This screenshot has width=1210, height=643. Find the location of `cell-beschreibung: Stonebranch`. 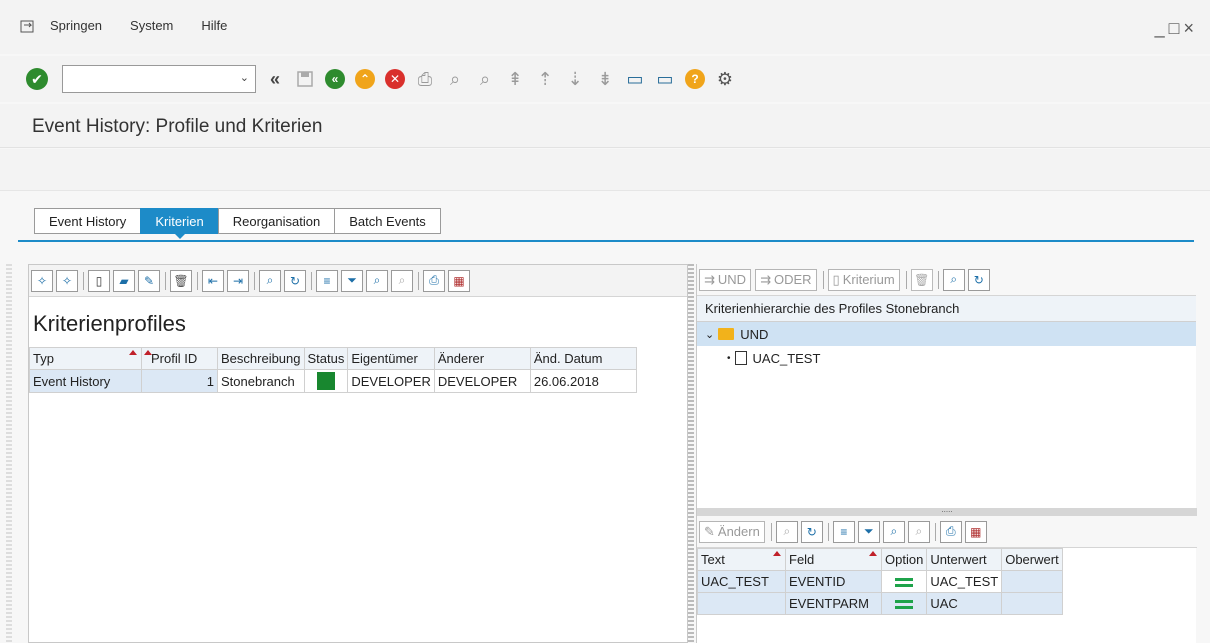

cell-beschreibung: Stonebranch is located at coordinates (261, 381).